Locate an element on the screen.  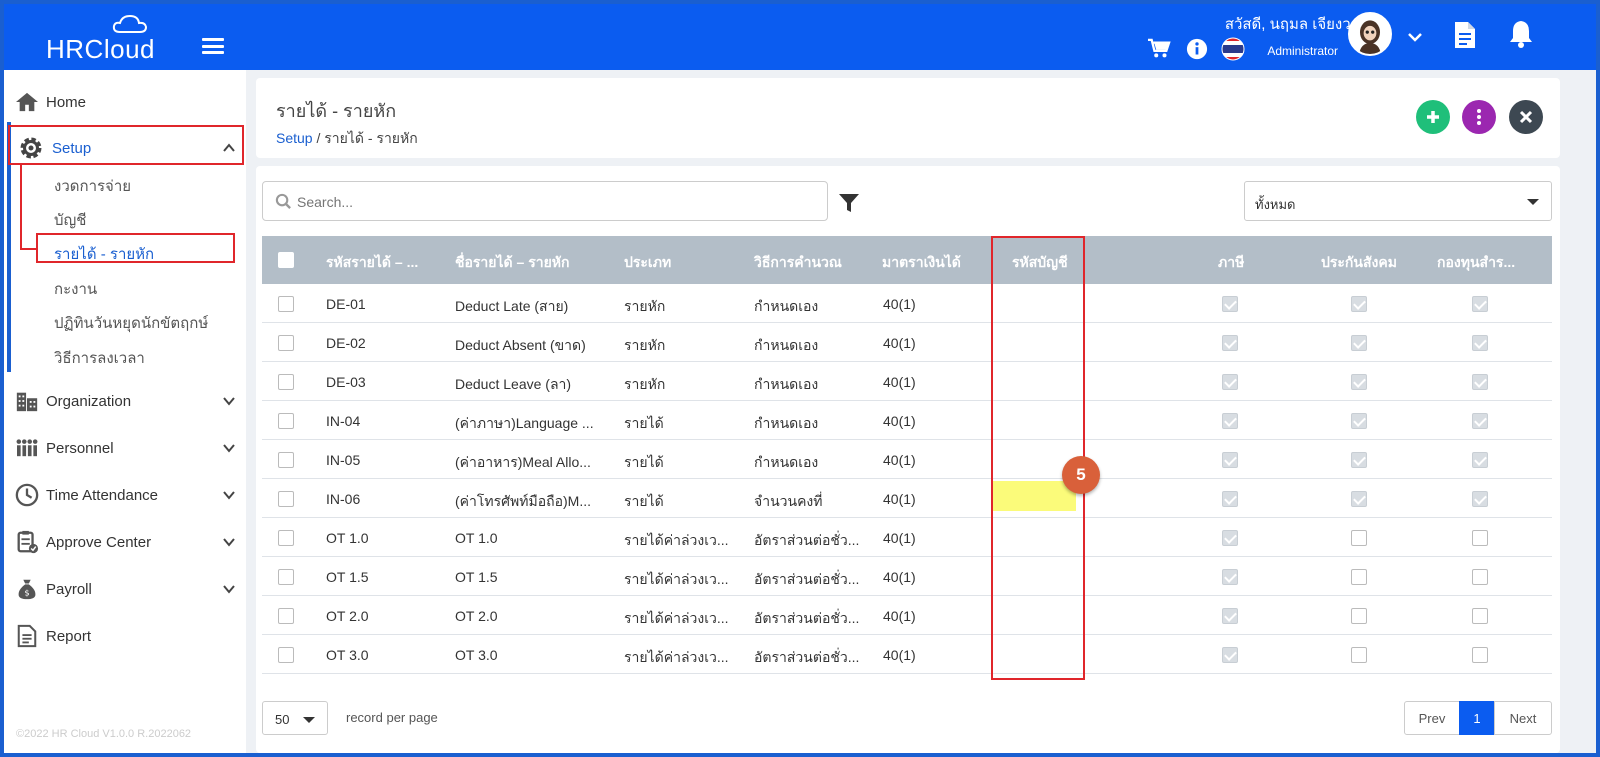
select-all-checkbox is located at coordinates (286, 260).